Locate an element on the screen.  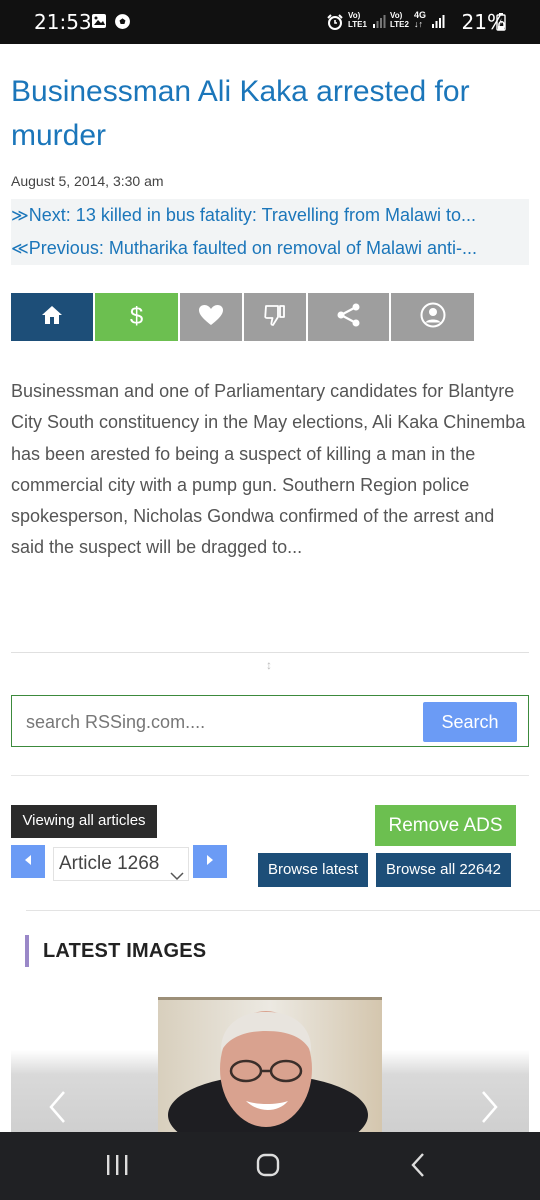
double-chevron-left-icon: ≪ is located at coordinates (20, 248).